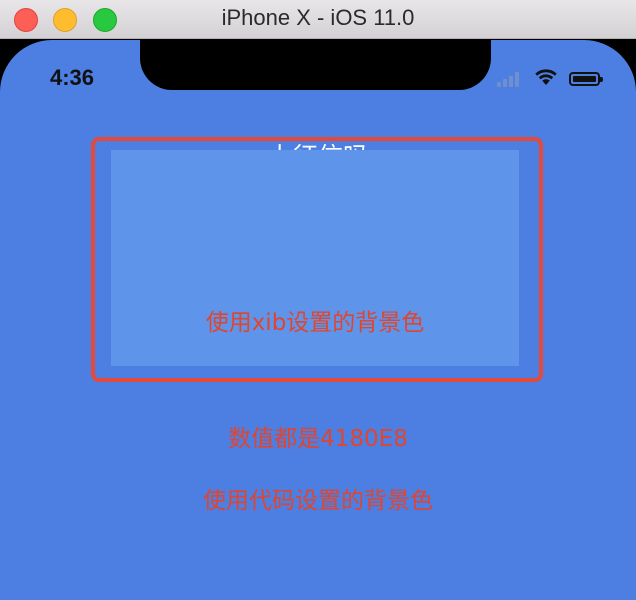  I want to click on xib-background-label: 使用xib设置的背景色, so click(315, 323).